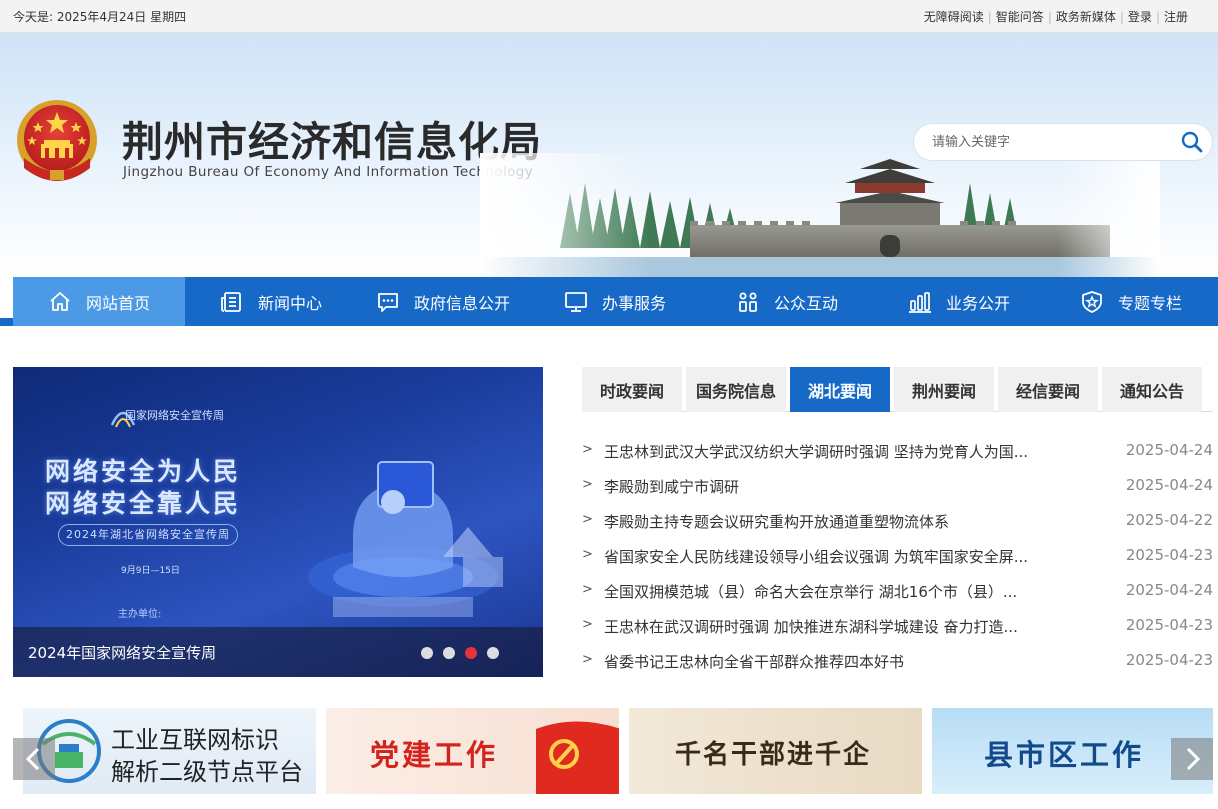 Image resolution: width=1218 pixels, height=809 pixels. Describe the element at coordinates (1052, 142) in the screenshot. I see `search-input` at that location.